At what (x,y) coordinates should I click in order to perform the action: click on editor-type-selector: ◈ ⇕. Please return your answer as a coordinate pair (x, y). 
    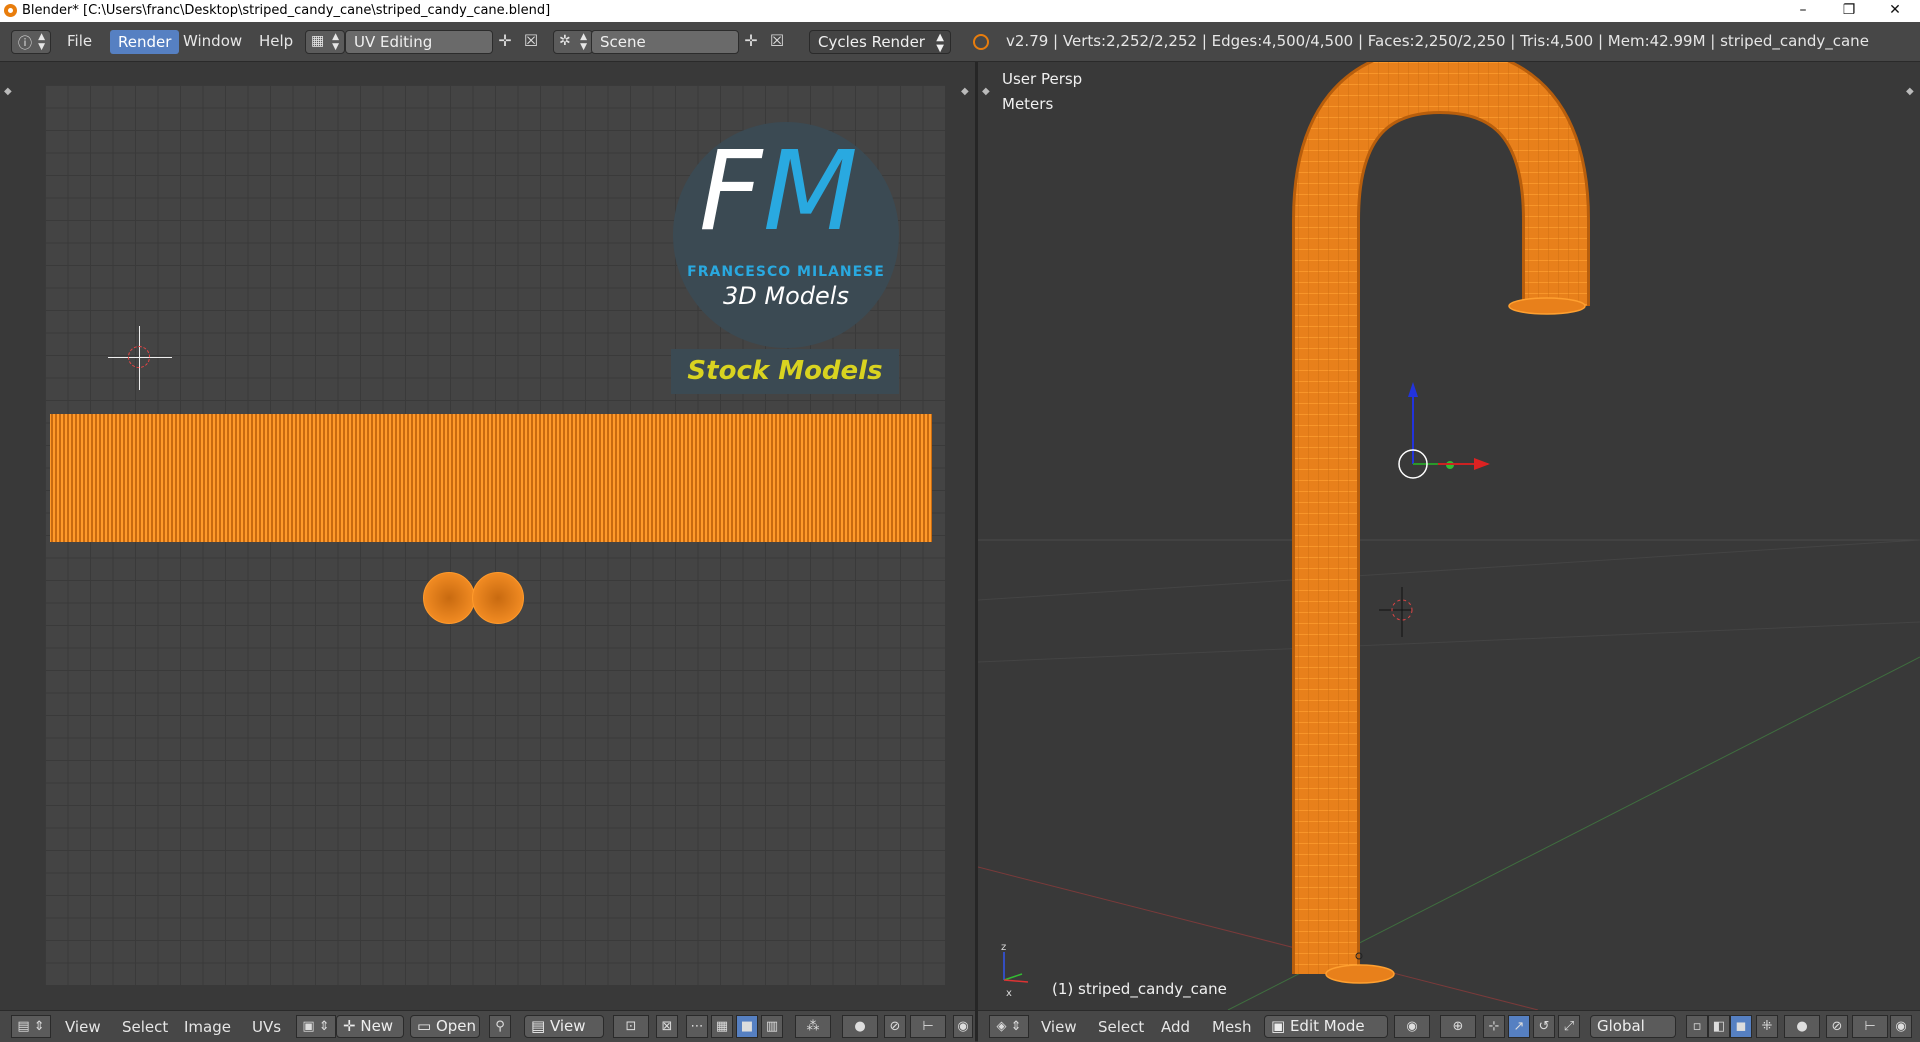
    Looking at the image, I should click on (1009, 1026).